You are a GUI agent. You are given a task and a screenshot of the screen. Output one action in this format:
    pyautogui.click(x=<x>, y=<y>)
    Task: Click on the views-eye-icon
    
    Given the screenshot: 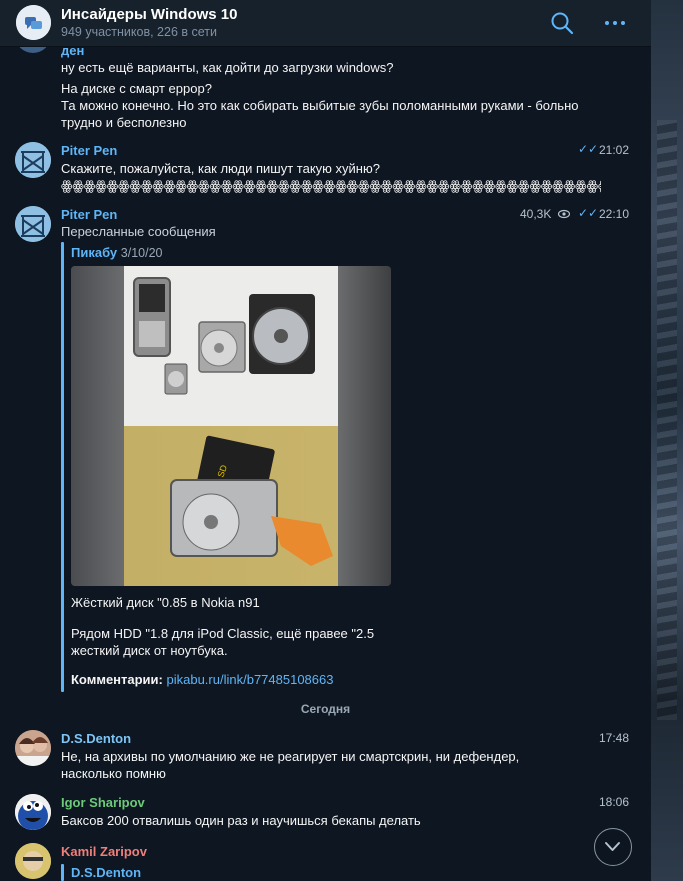 What is the action you would take?
    pyautogui.click(x=564, y=214)
    